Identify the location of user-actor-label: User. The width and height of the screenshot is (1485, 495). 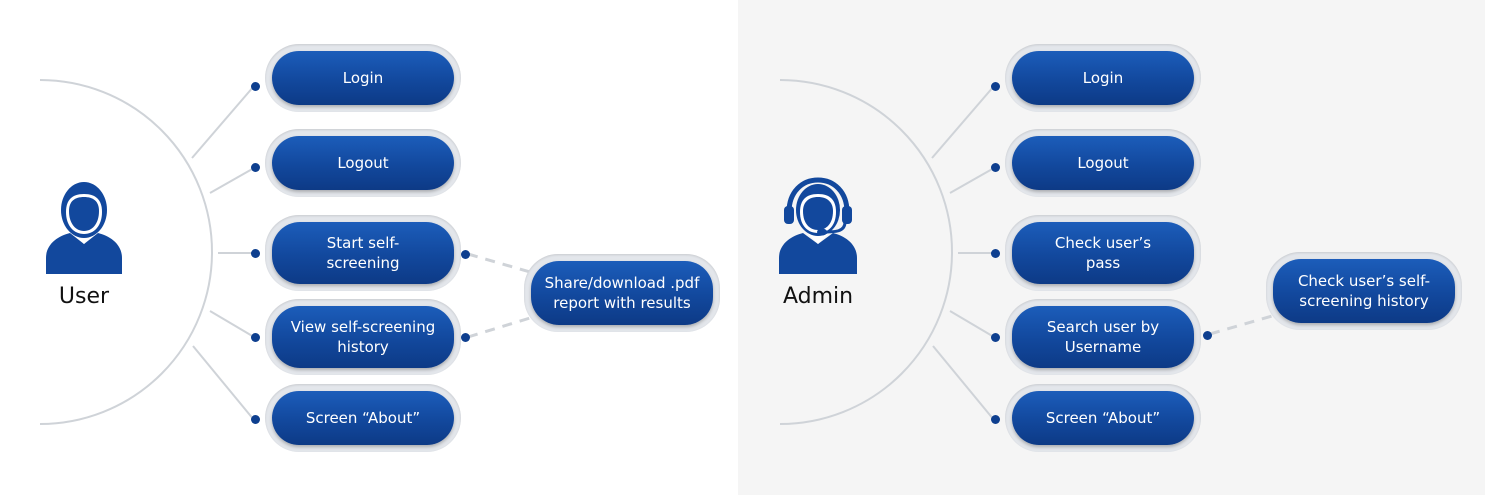
(84, 296).